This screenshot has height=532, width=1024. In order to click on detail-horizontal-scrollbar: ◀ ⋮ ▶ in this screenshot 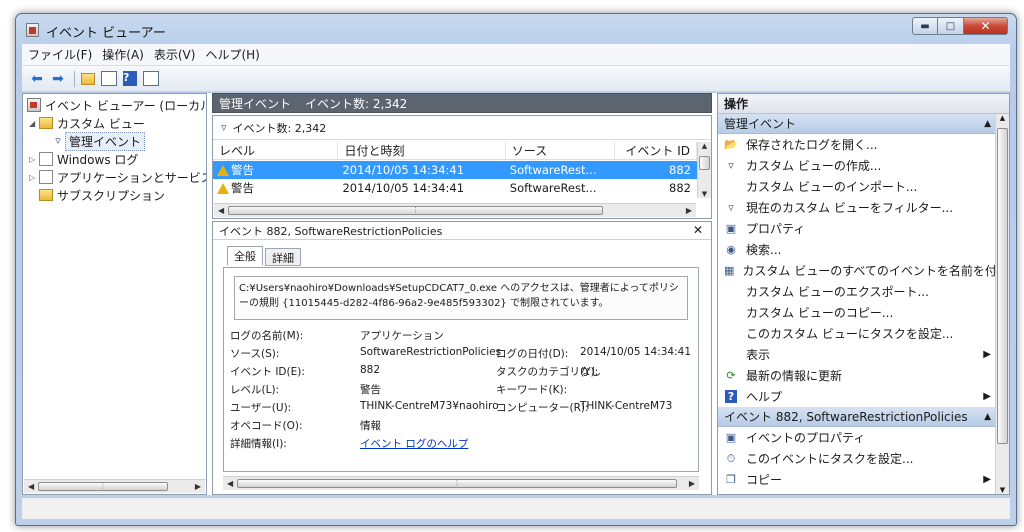, I will do `click(461, 483)`.